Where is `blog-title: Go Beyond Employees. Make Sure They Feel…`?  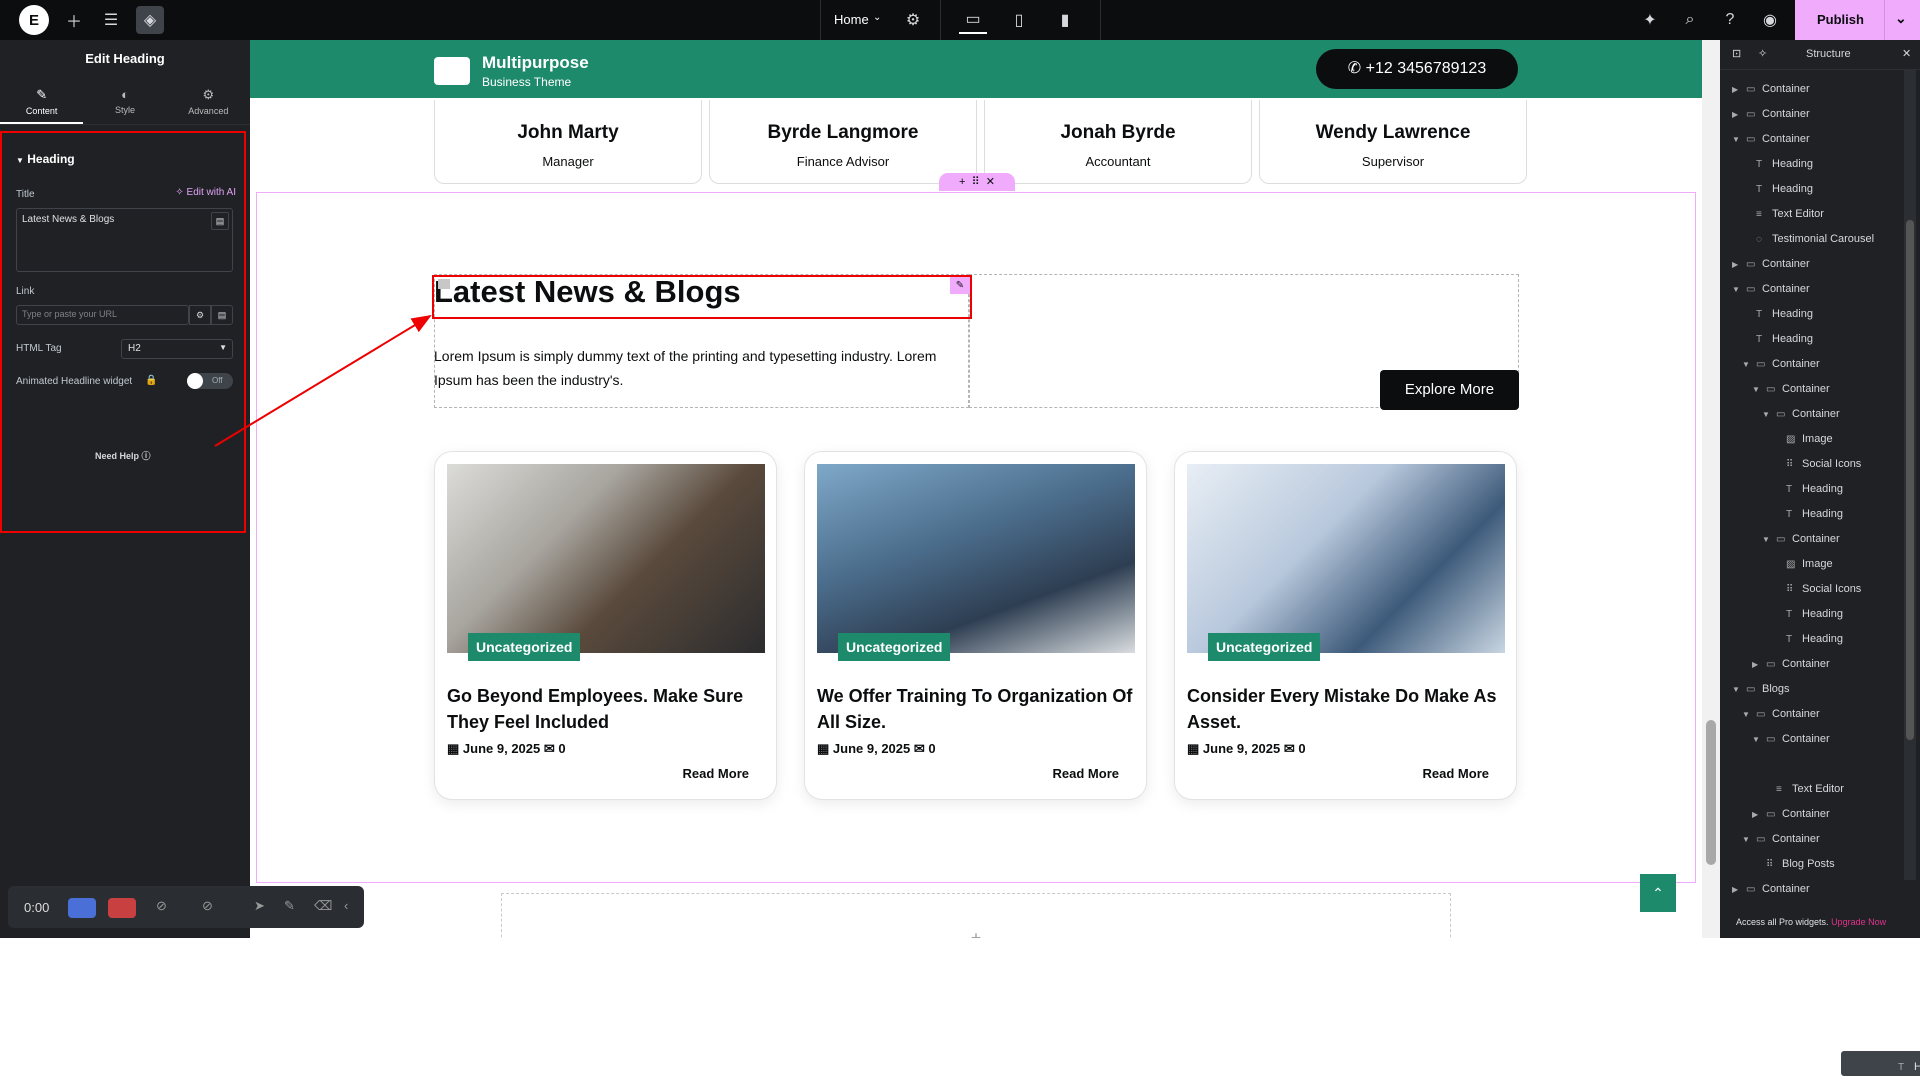 blog-title: Go Beyond Employees. Make Sure They Feel… is located at coordinates (606, 709).